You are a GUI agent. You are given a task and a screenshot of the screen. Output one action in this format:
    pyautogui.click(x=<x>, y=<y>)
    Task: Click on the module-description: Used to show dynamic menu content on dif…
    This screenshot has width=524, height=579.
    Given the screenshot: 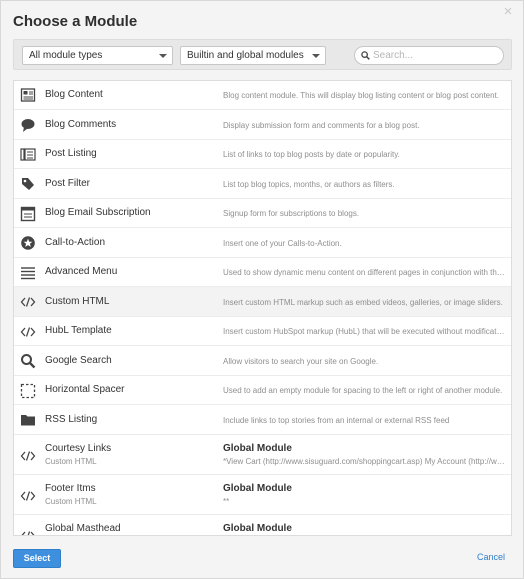 What is the action you would take?
    pyautogui.click(x=364, y=272)
    